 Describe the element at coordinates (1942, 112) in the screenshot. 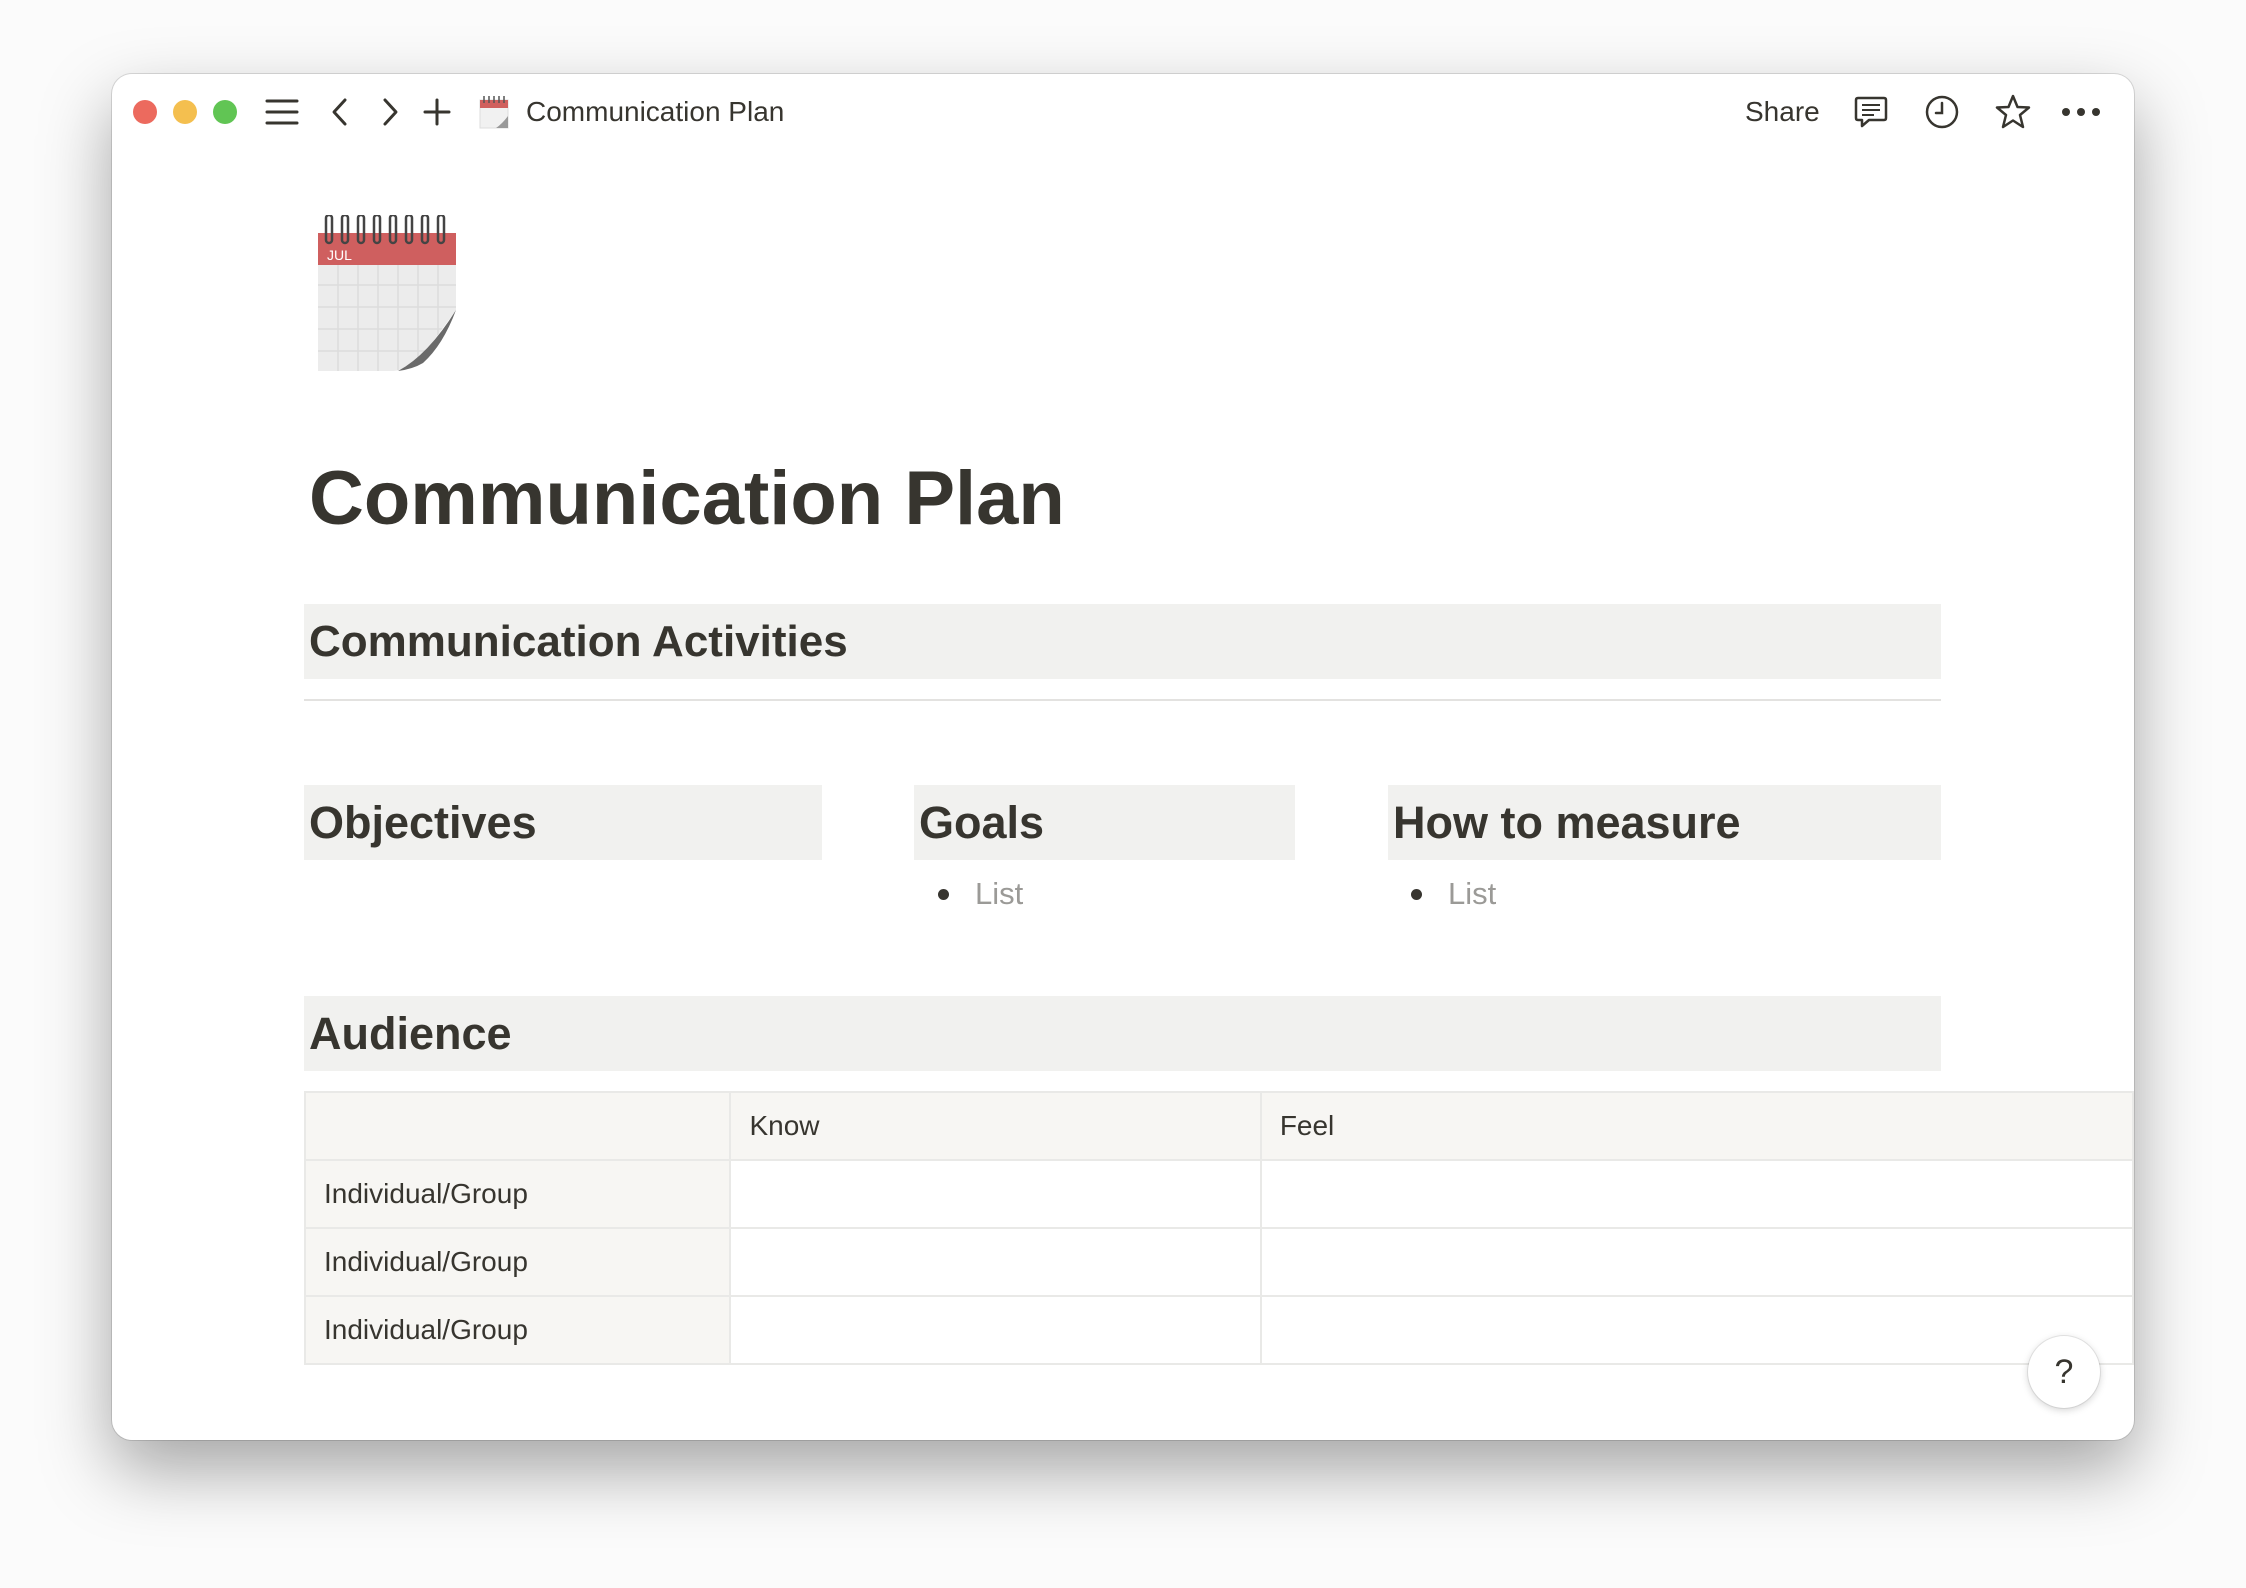

I see `clock-icon` at that location.